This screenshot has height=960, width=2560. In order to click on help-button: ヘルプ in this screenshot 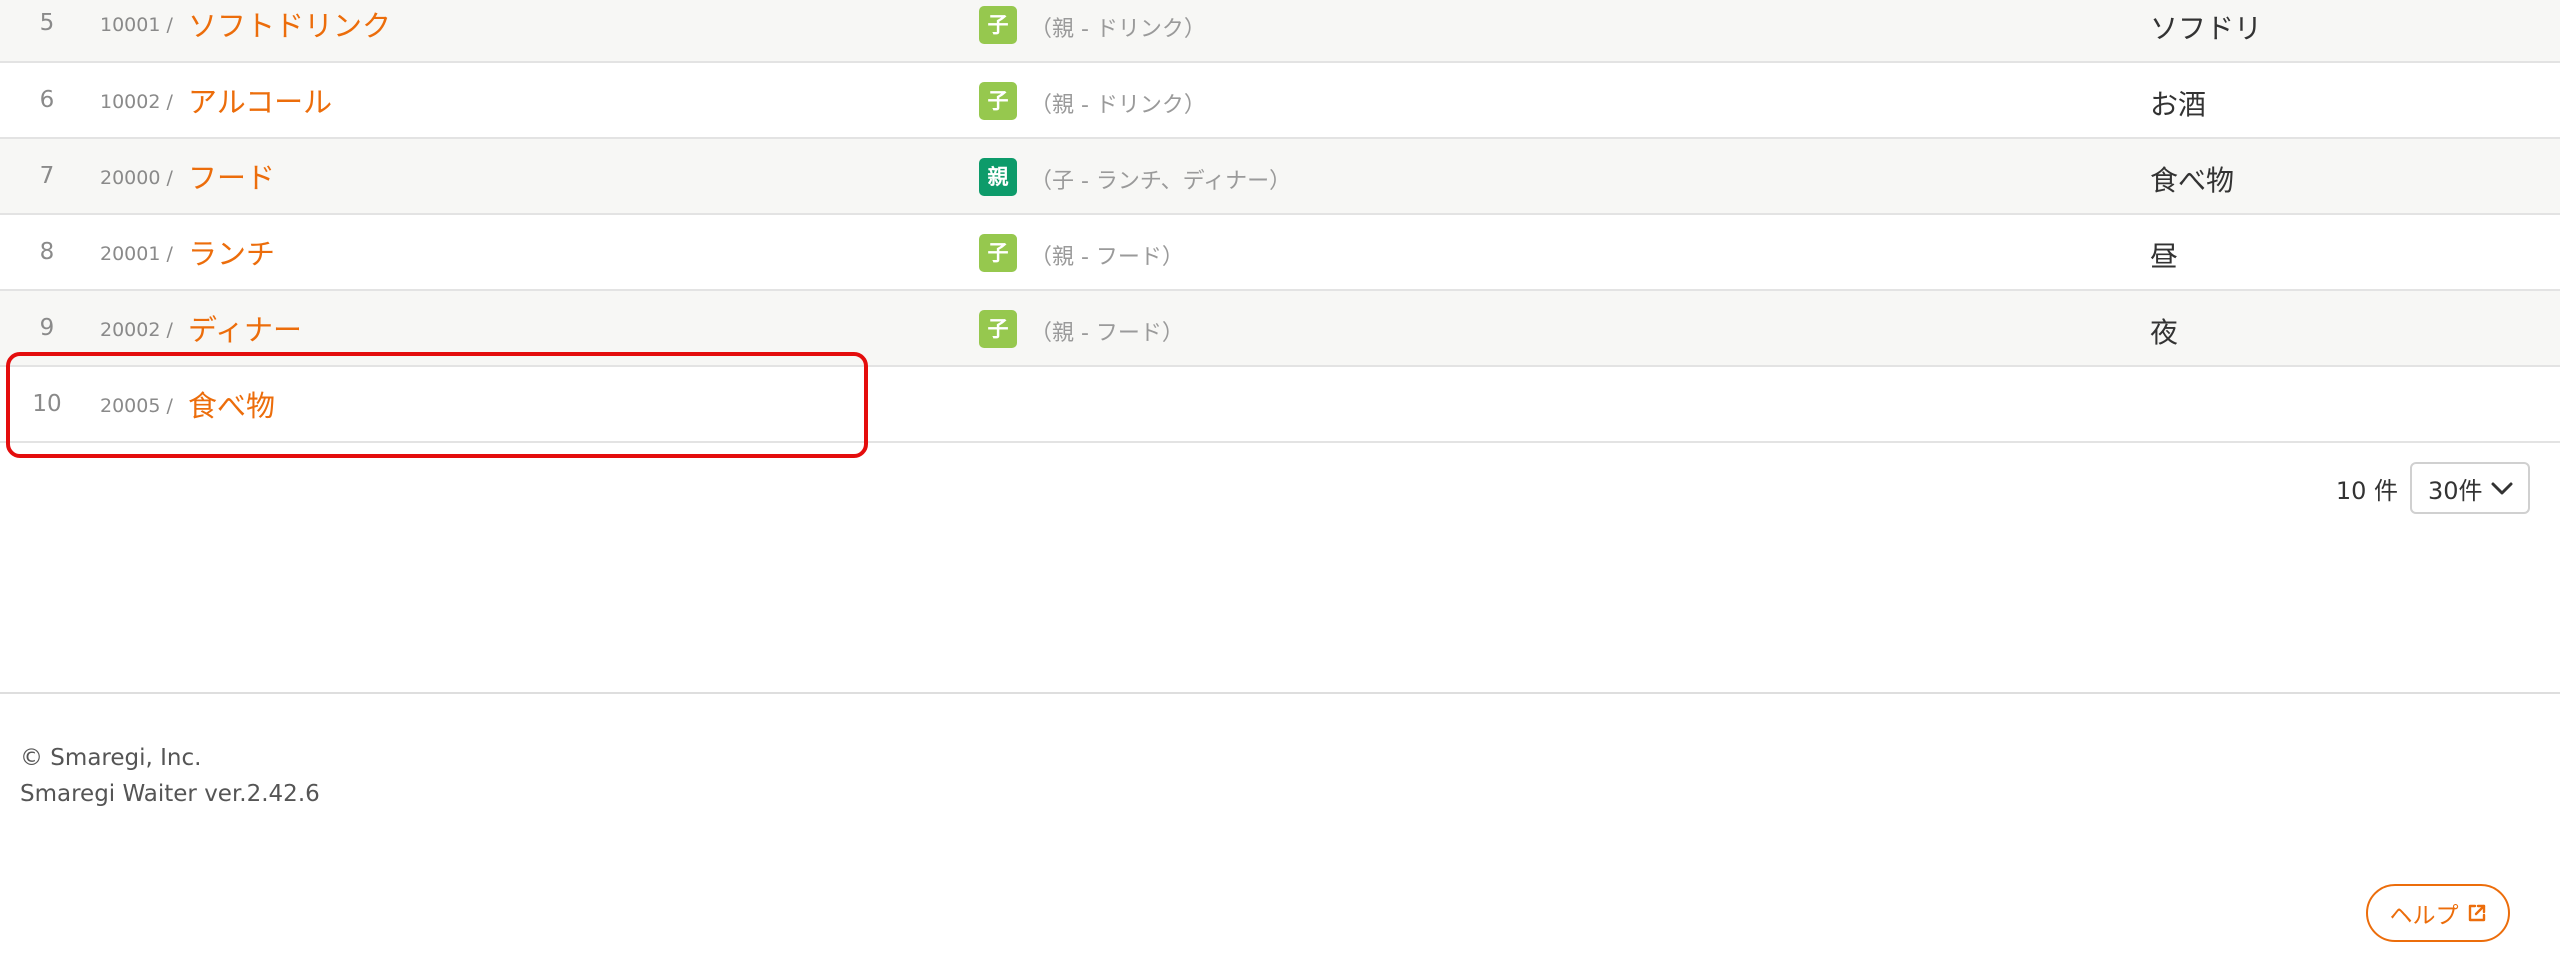, I will do `click(2438, 913)`.